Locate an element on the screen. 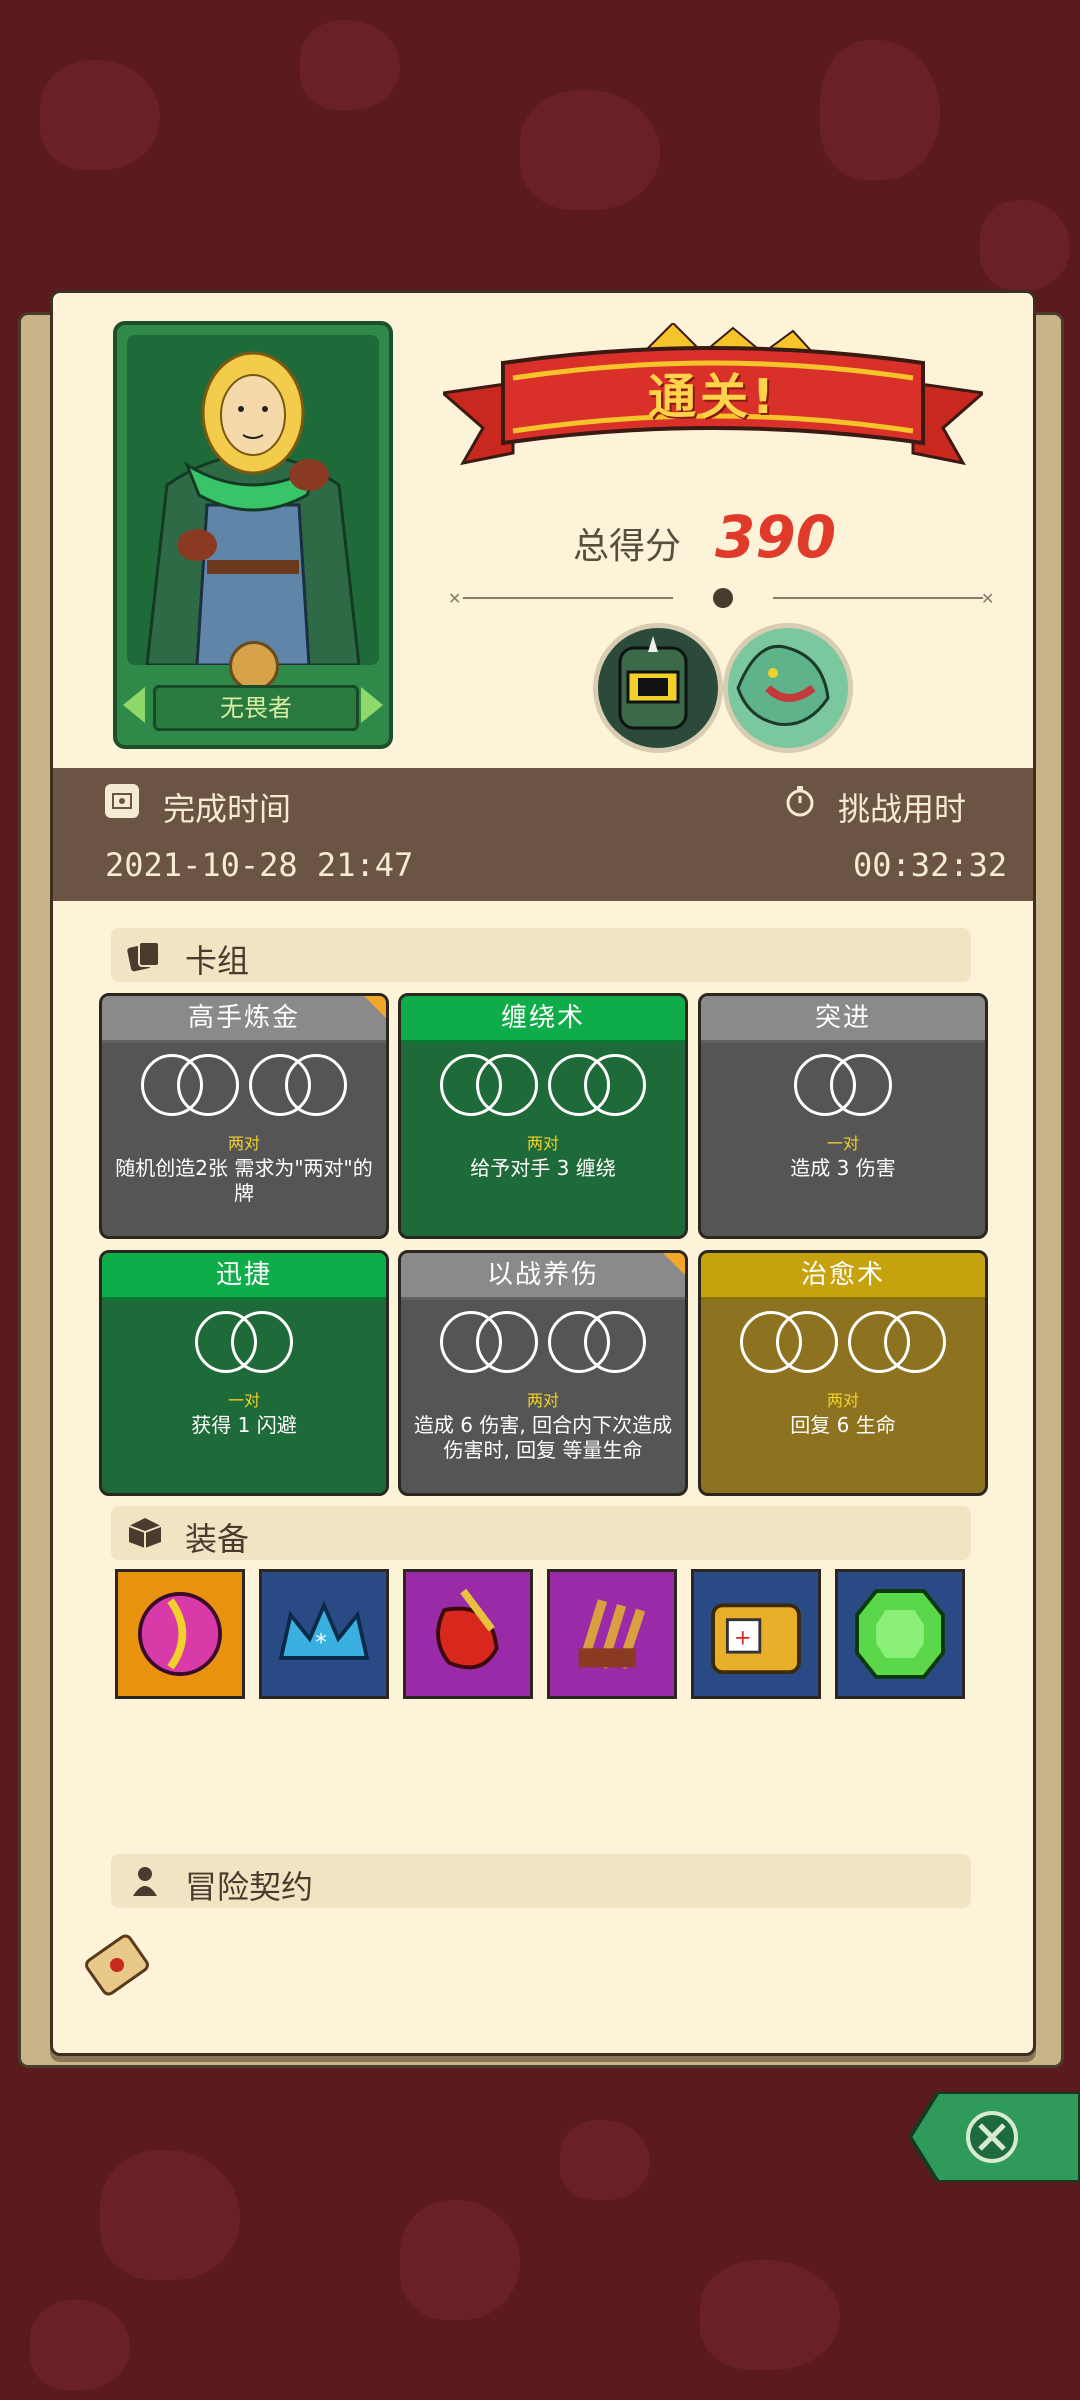 The image size is (1080, 2400). defeated-boss-knight is located at coordinates (658, 688).